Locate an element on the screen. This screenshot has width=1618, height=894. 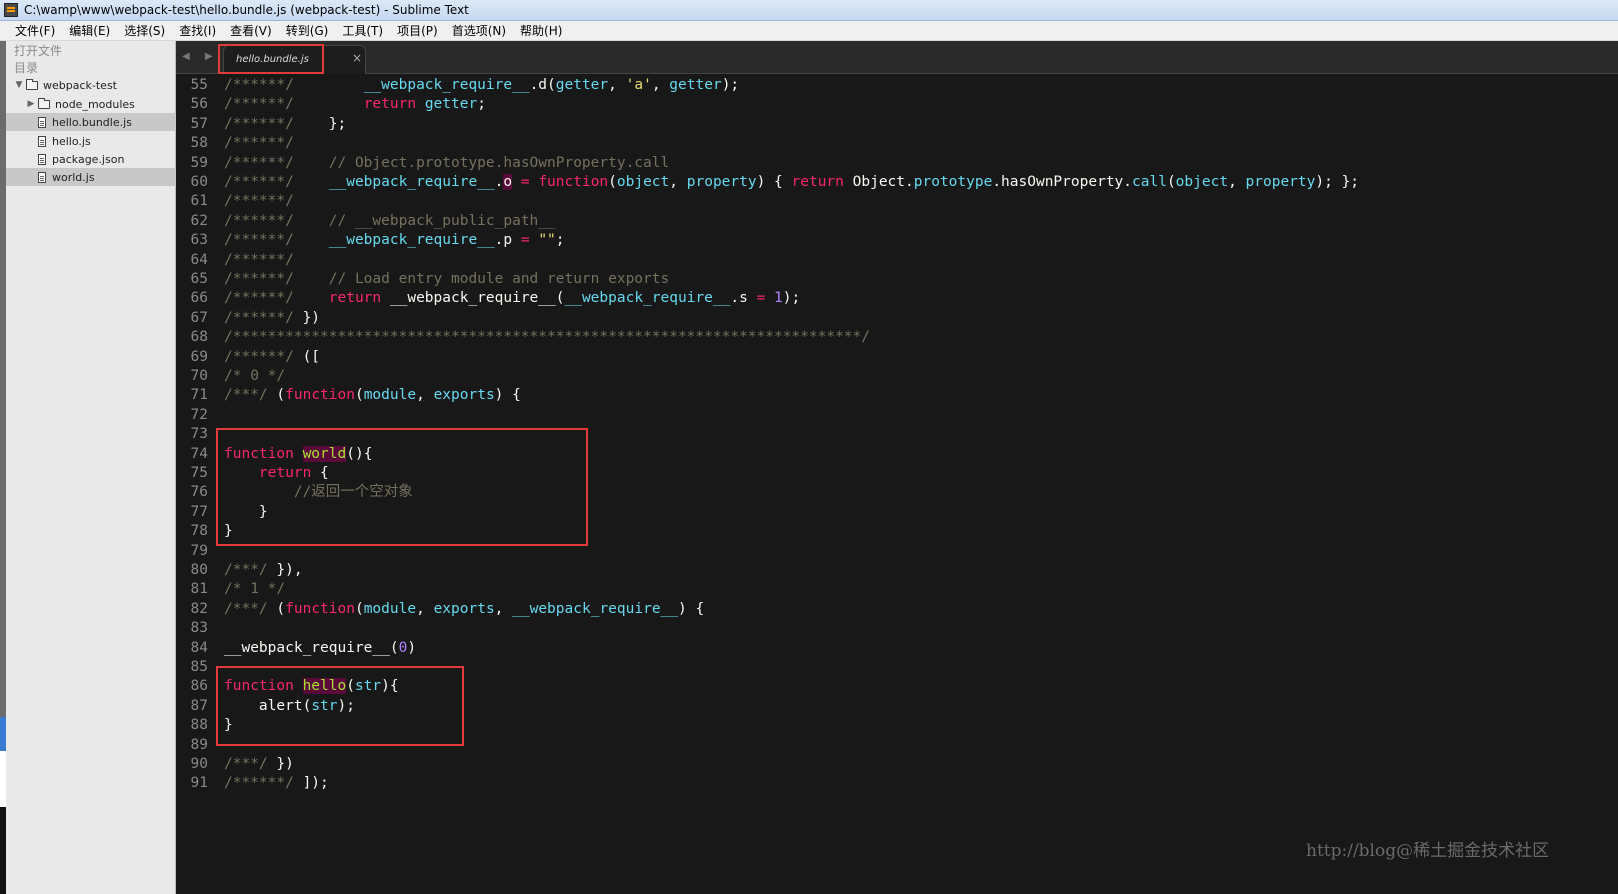
chevron-right-icon: ▶ is located at coordinates (31, 104).